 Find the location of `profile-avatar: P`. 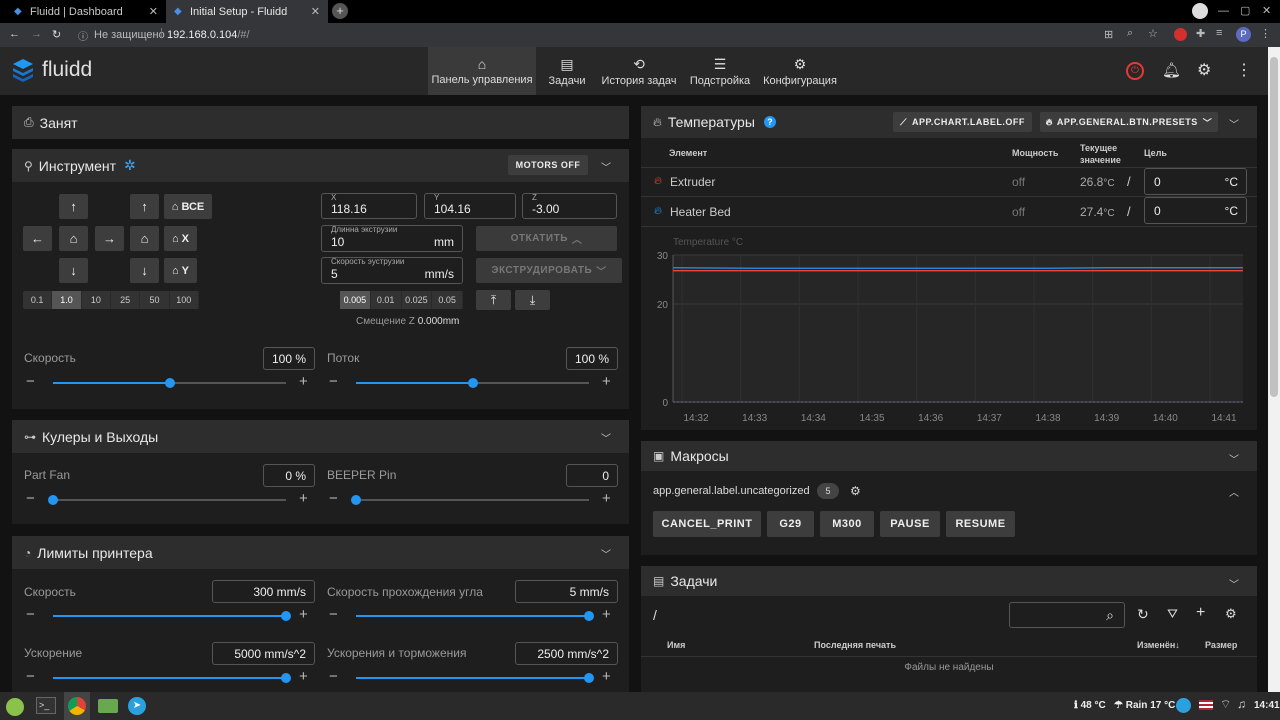

profile-avatar: P is located at coordinates (1243, 34).